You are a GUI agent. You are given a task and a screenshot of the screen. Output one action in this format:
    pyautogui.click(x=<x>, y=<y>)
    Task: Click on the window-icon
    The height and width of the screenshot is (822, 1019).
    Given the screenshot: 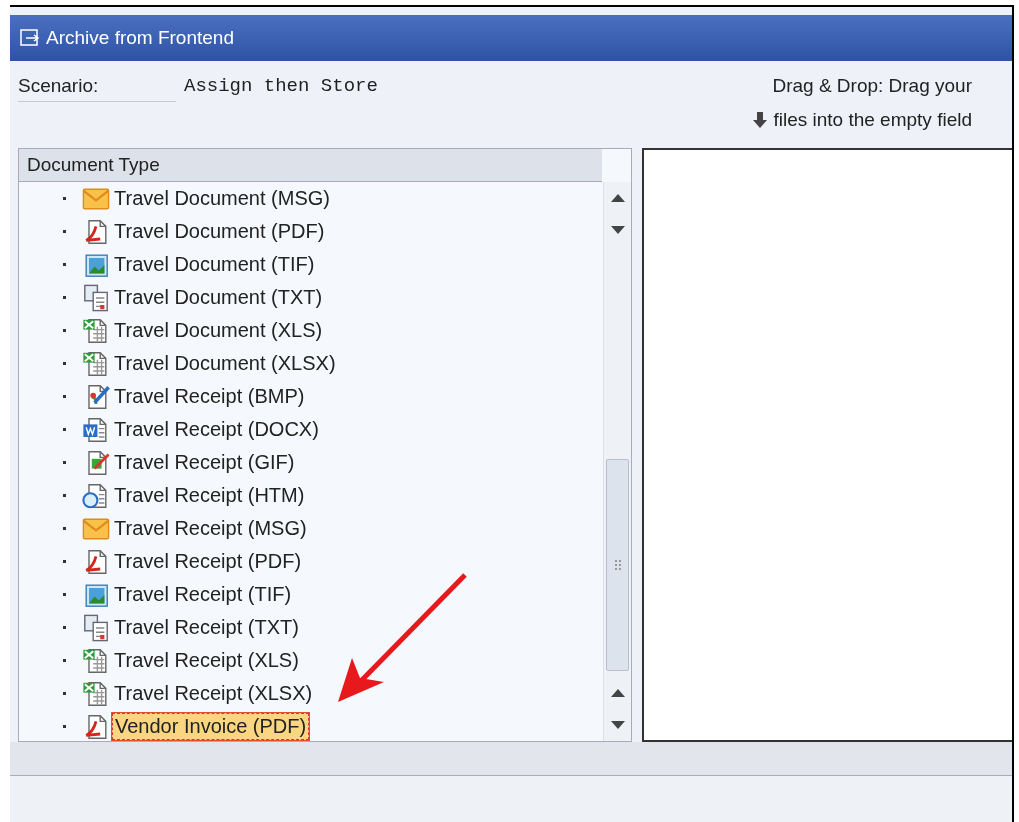 What is the action you would take?
    pyautogui.click(x=30, y=38)
    